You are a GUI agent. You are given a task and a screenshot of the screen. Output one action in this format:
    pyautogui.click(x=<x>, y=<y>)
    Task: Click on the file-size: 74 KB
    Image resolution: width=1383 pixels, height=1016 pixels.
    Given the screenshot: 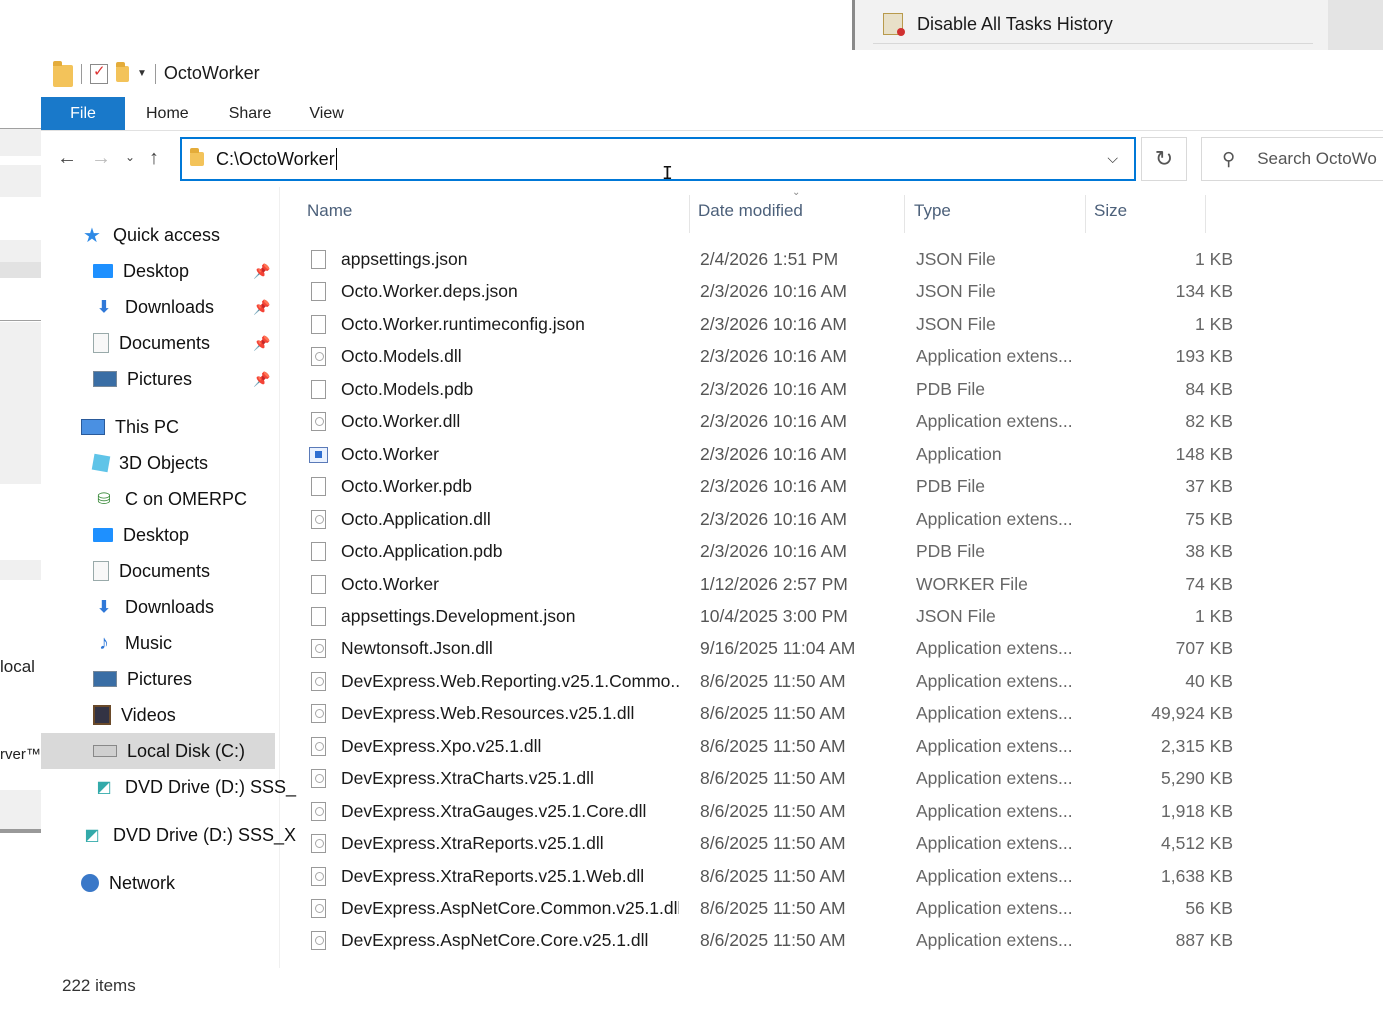 What is the action you would take?
    pyautogui.click(x=1209, y=583)
    